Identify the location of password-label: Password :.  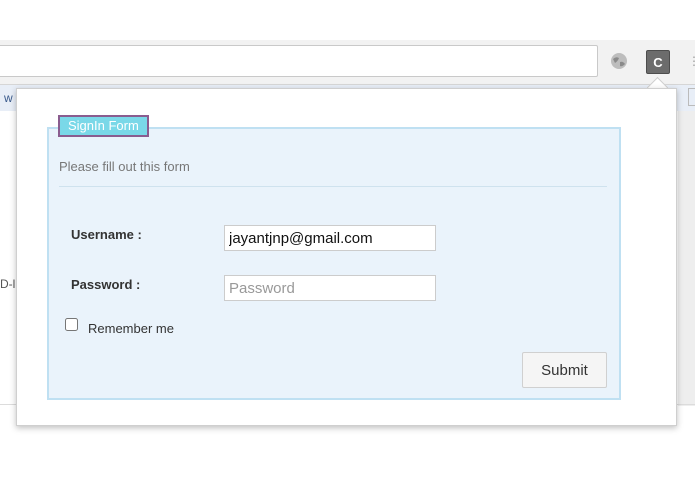
(106, 284).